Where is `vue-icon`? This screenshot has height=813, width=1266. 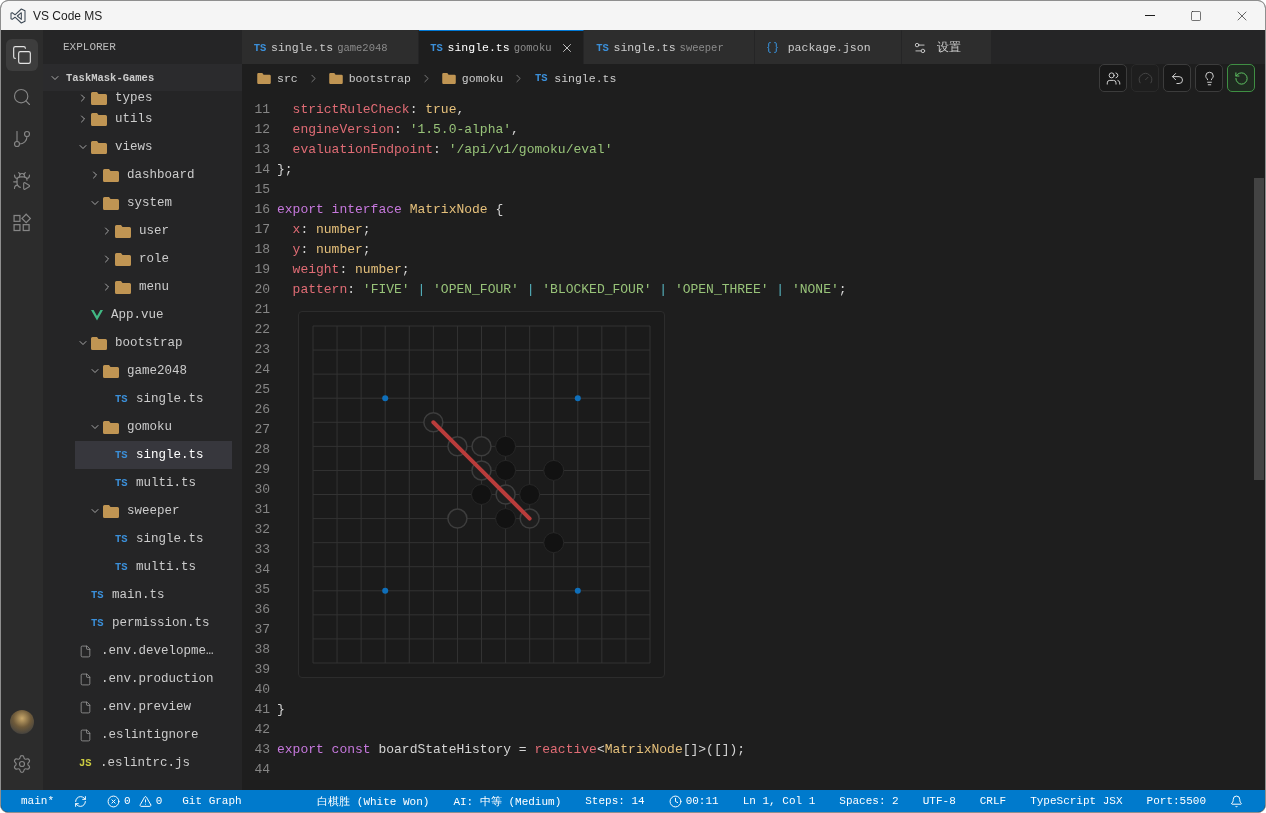 vue-icon is located at coordinates (97, 315).